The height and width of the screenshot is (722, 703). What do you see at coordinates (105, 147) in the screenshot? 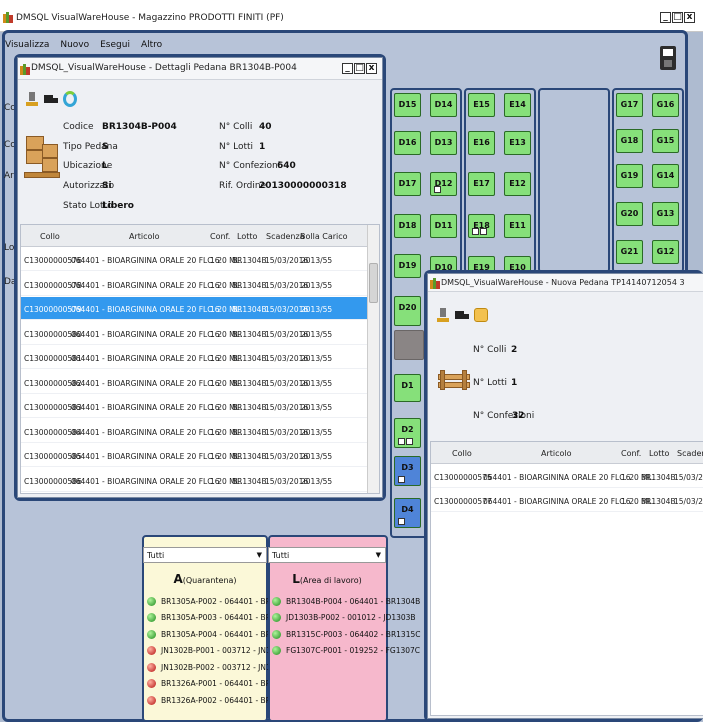
I see `tipo-pedana-value: S` at bounding box center [105, 147].